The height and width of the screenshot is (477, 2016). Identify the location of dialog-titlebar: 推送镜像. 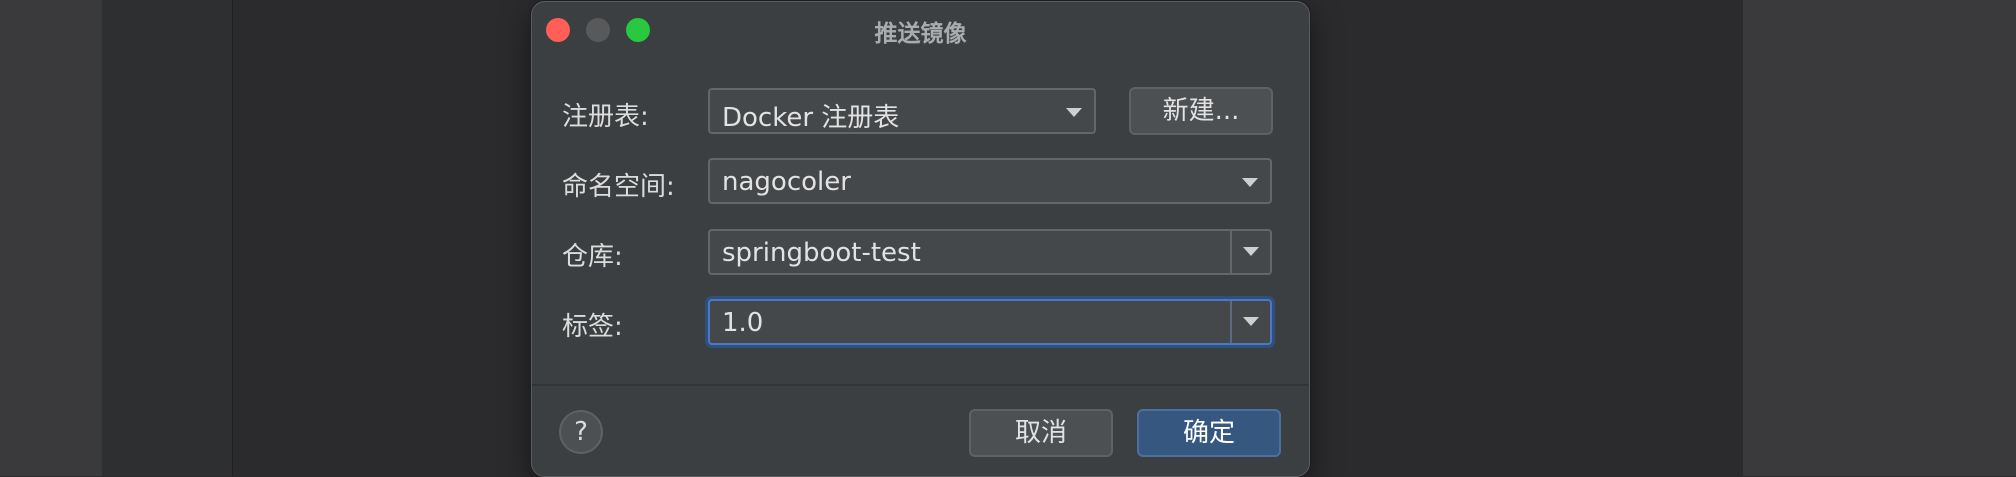
(920, 28).